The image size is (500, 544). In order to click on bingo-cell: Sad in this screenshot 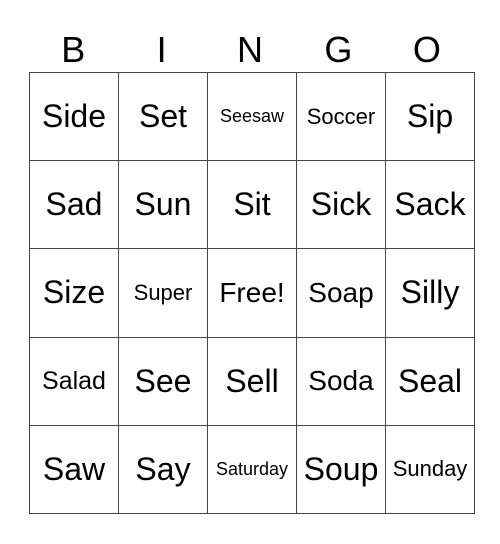, I will do `click(74, 205)`.